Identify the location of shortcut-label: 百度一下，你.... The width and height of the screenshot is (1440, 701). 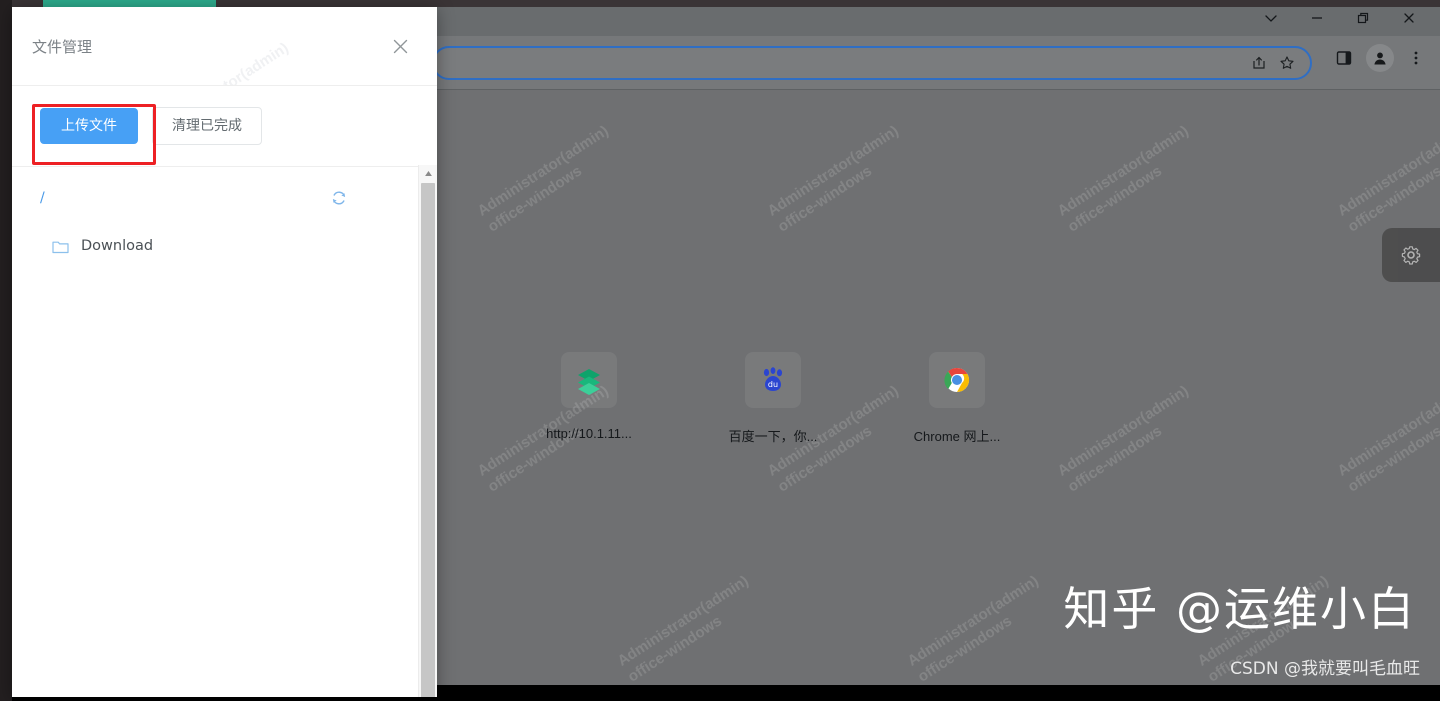
(773, 436).